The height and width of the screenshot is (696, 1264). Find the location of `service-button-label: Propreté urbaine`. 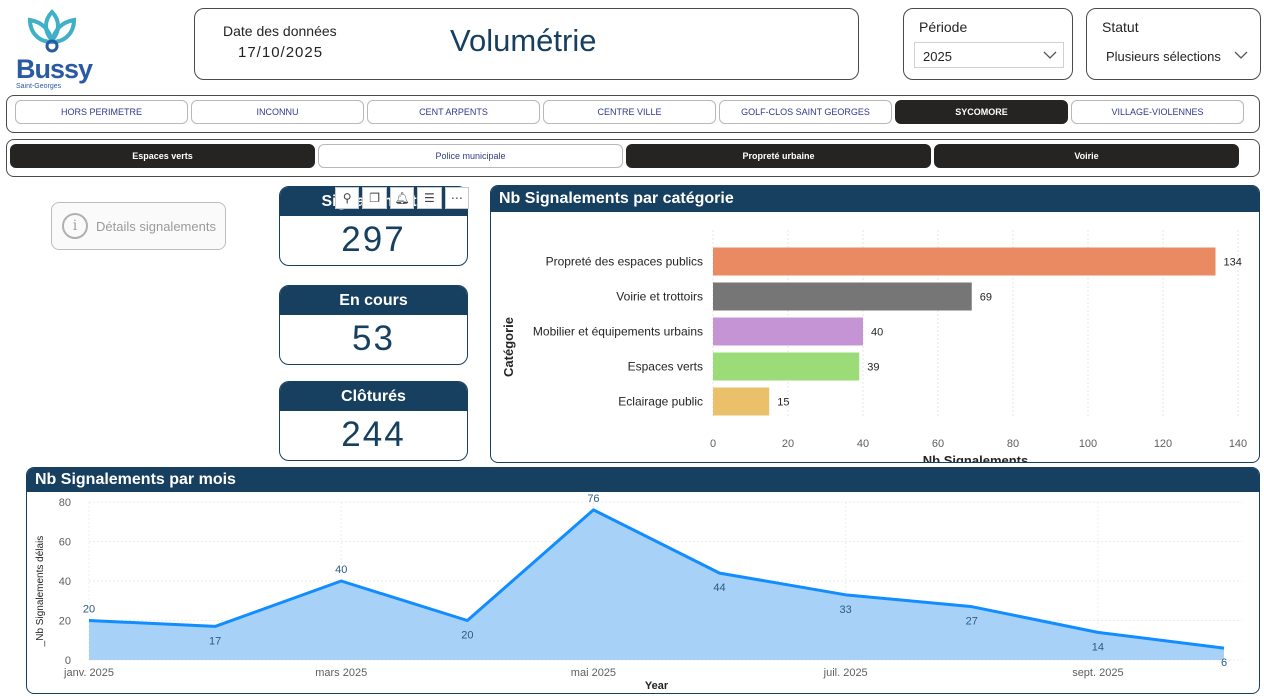

service-button-label: Propreté urbaine is located at coordinates (778, 156).